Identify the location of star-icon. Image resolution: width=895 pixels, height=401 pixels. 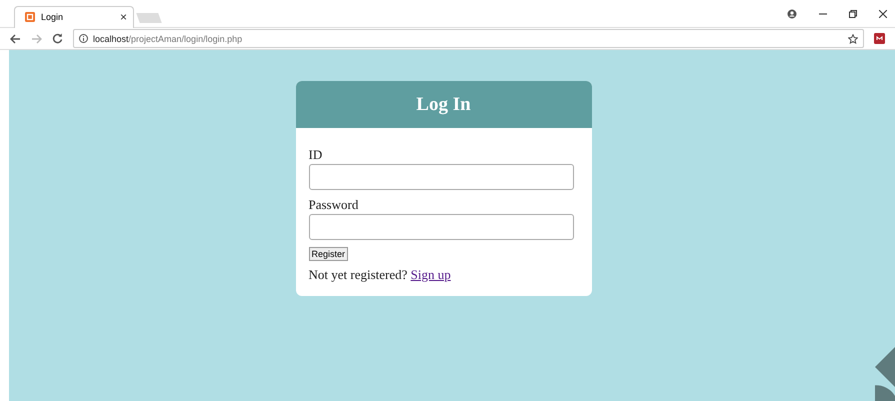
(853, 39).